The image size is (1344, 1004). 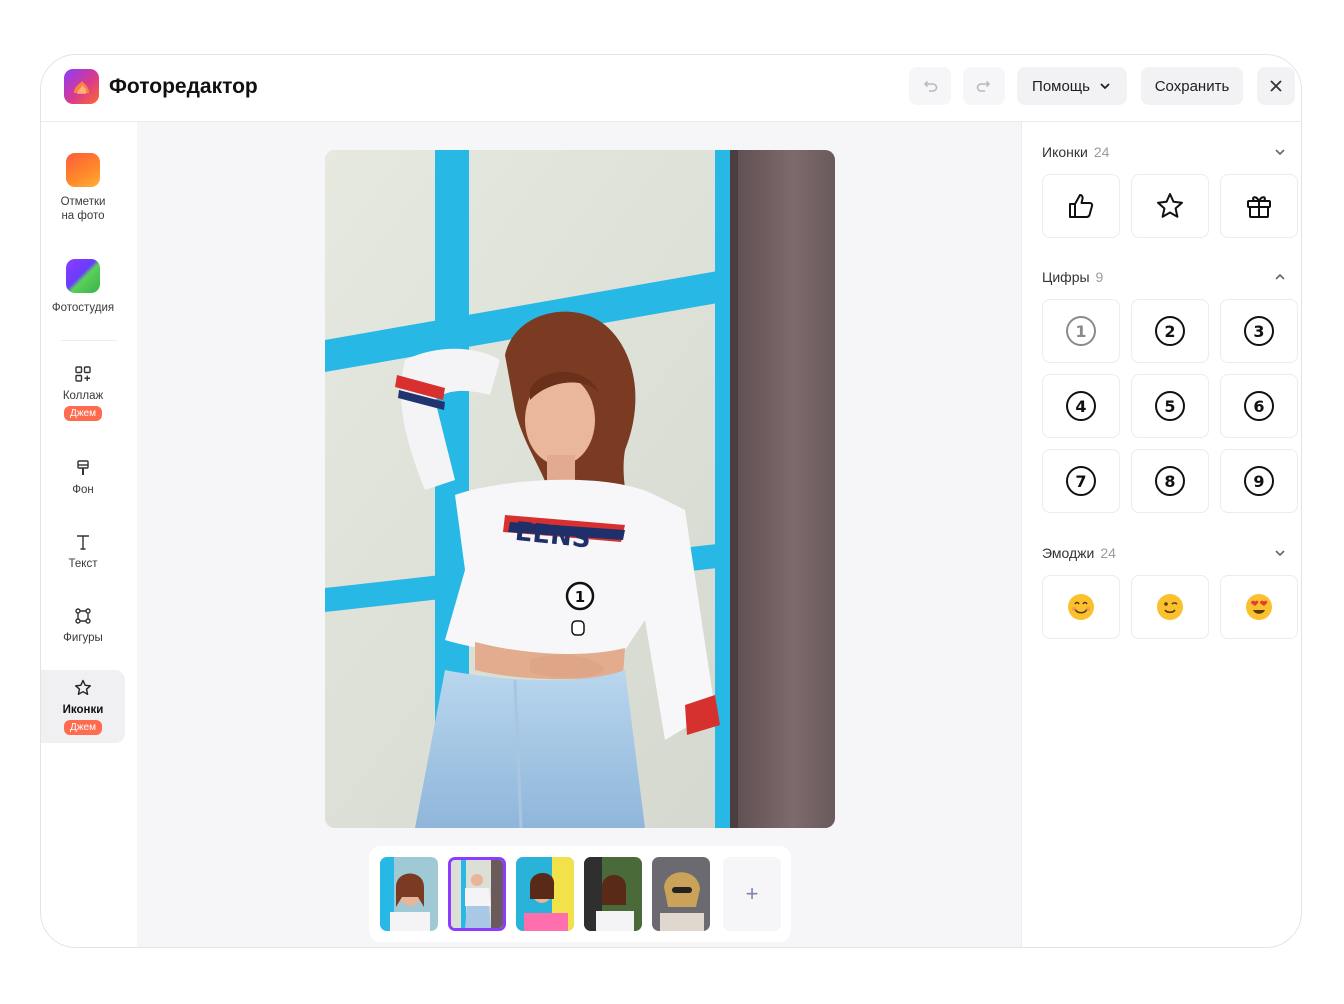 I want to click on redo-button, so click(x=984, y=86).